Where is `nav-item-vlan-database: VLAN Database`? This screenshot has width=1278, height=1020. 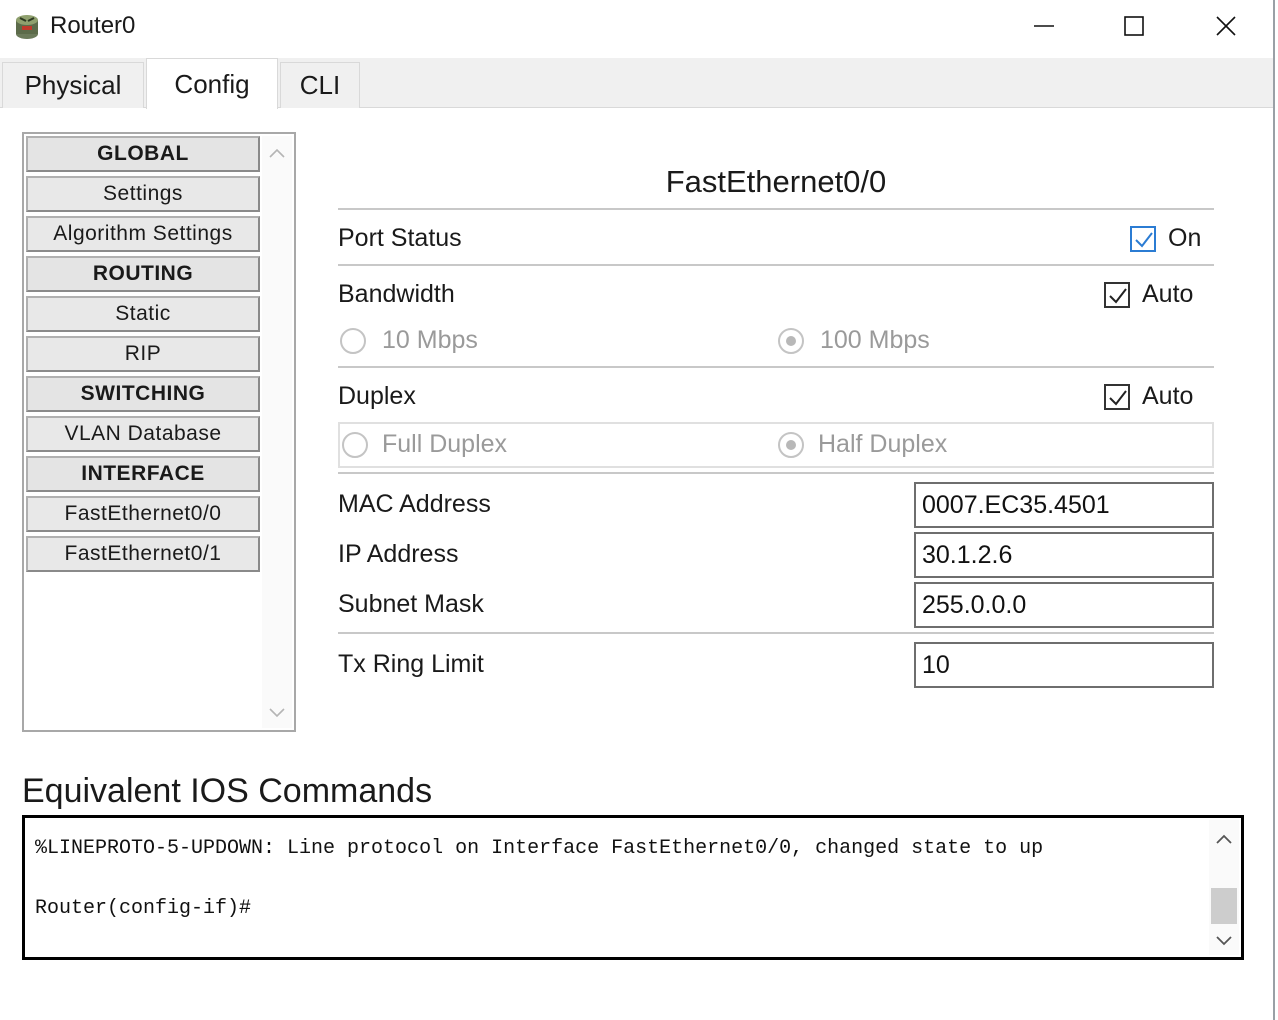
nav-item-vlan-database: VLAN Database is located at coordinates (143, 434).